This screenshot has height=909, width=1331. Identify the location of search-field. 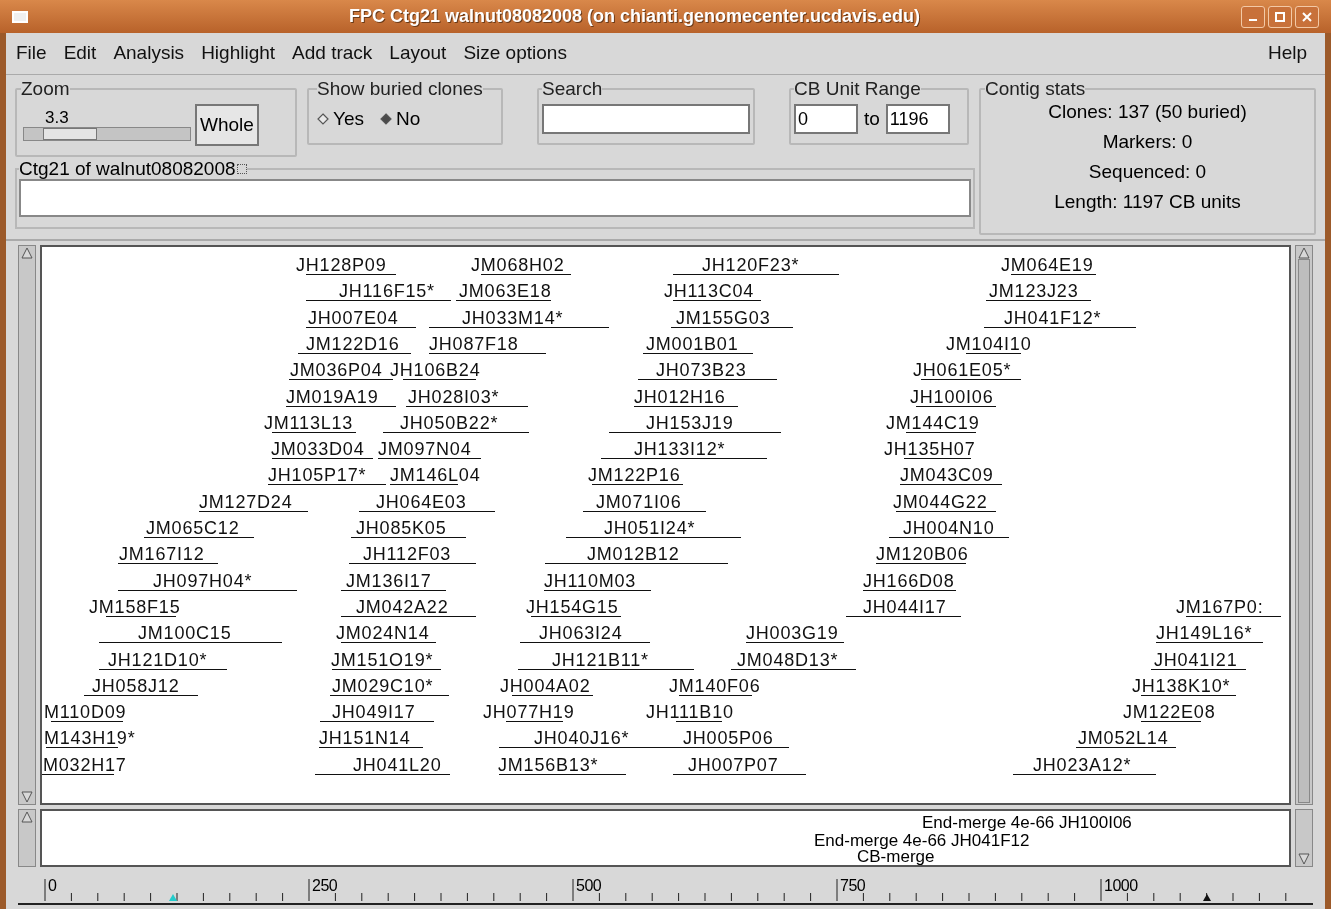
(646, 119).